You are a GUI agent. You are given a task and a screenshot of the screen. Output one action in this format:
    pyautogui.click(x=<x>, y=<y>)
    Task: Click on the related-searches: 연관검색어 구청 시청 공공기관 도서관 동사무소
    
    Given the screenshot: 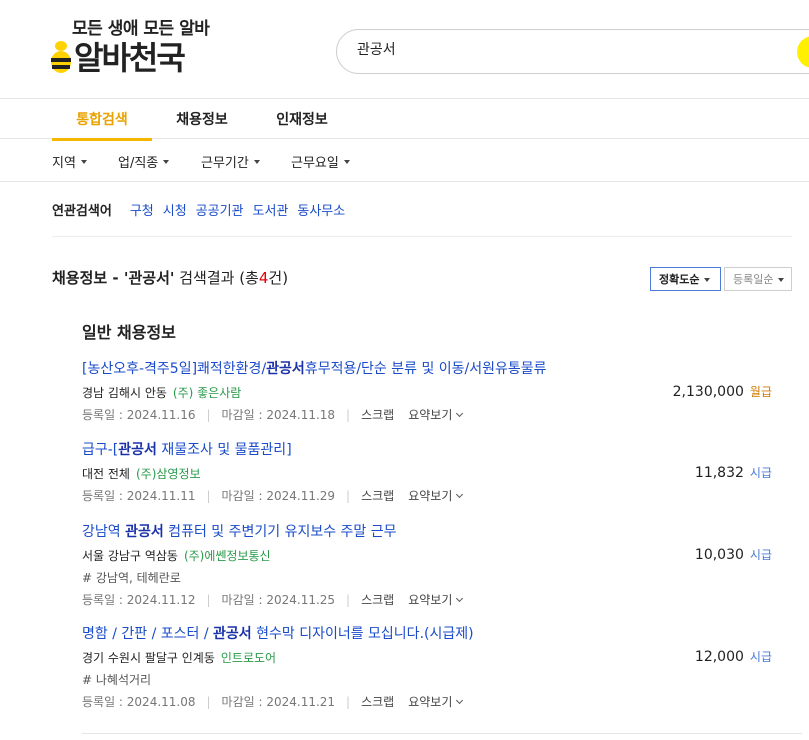 What is the action you would take?
    pyautogui.click(x=422, y=218)
    